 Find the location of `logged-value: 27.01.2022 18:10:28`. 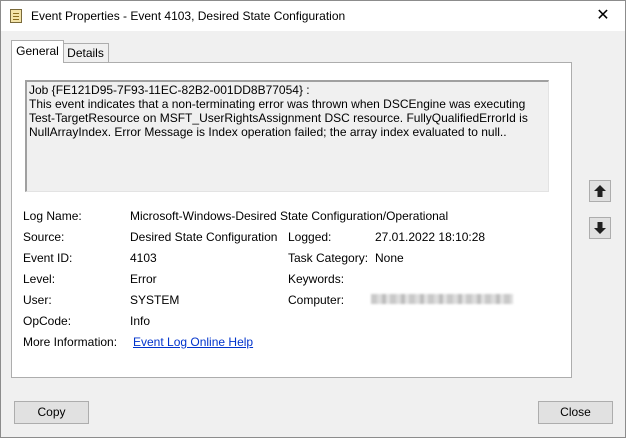

logged-value: 27.01.2022 18:10:28 is located at coordinates (430, 237).